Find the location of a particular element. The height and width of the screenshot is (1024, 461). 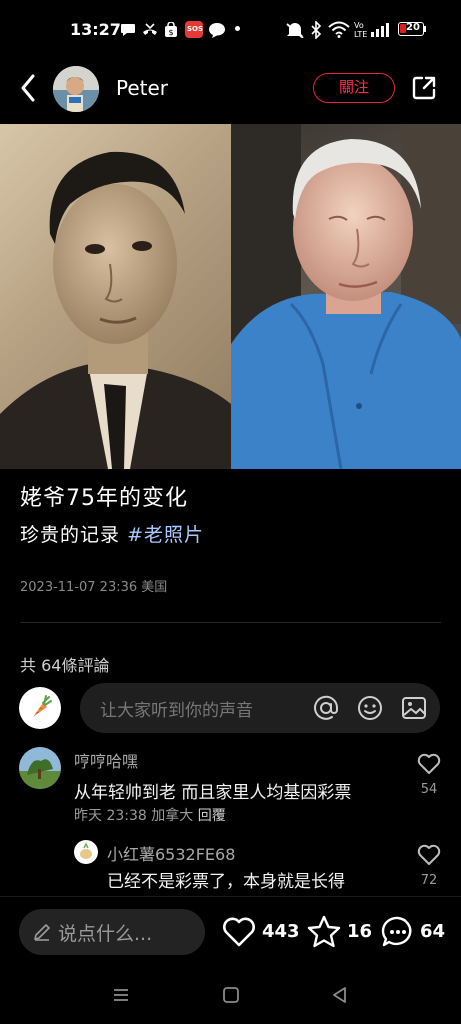

current-user-avatar is located at coordinates (40, 708).